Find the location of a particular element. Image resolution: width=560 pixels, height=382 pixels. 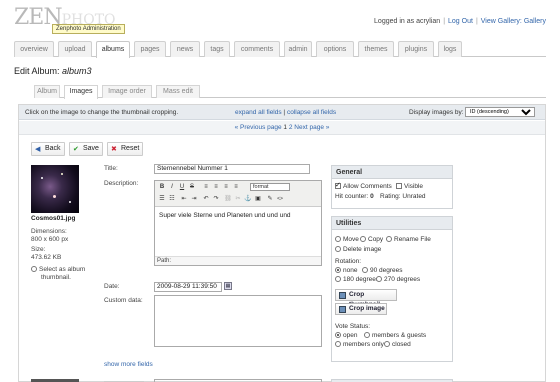

unlink-icon: ✂ is located at coordinates (238, 199).